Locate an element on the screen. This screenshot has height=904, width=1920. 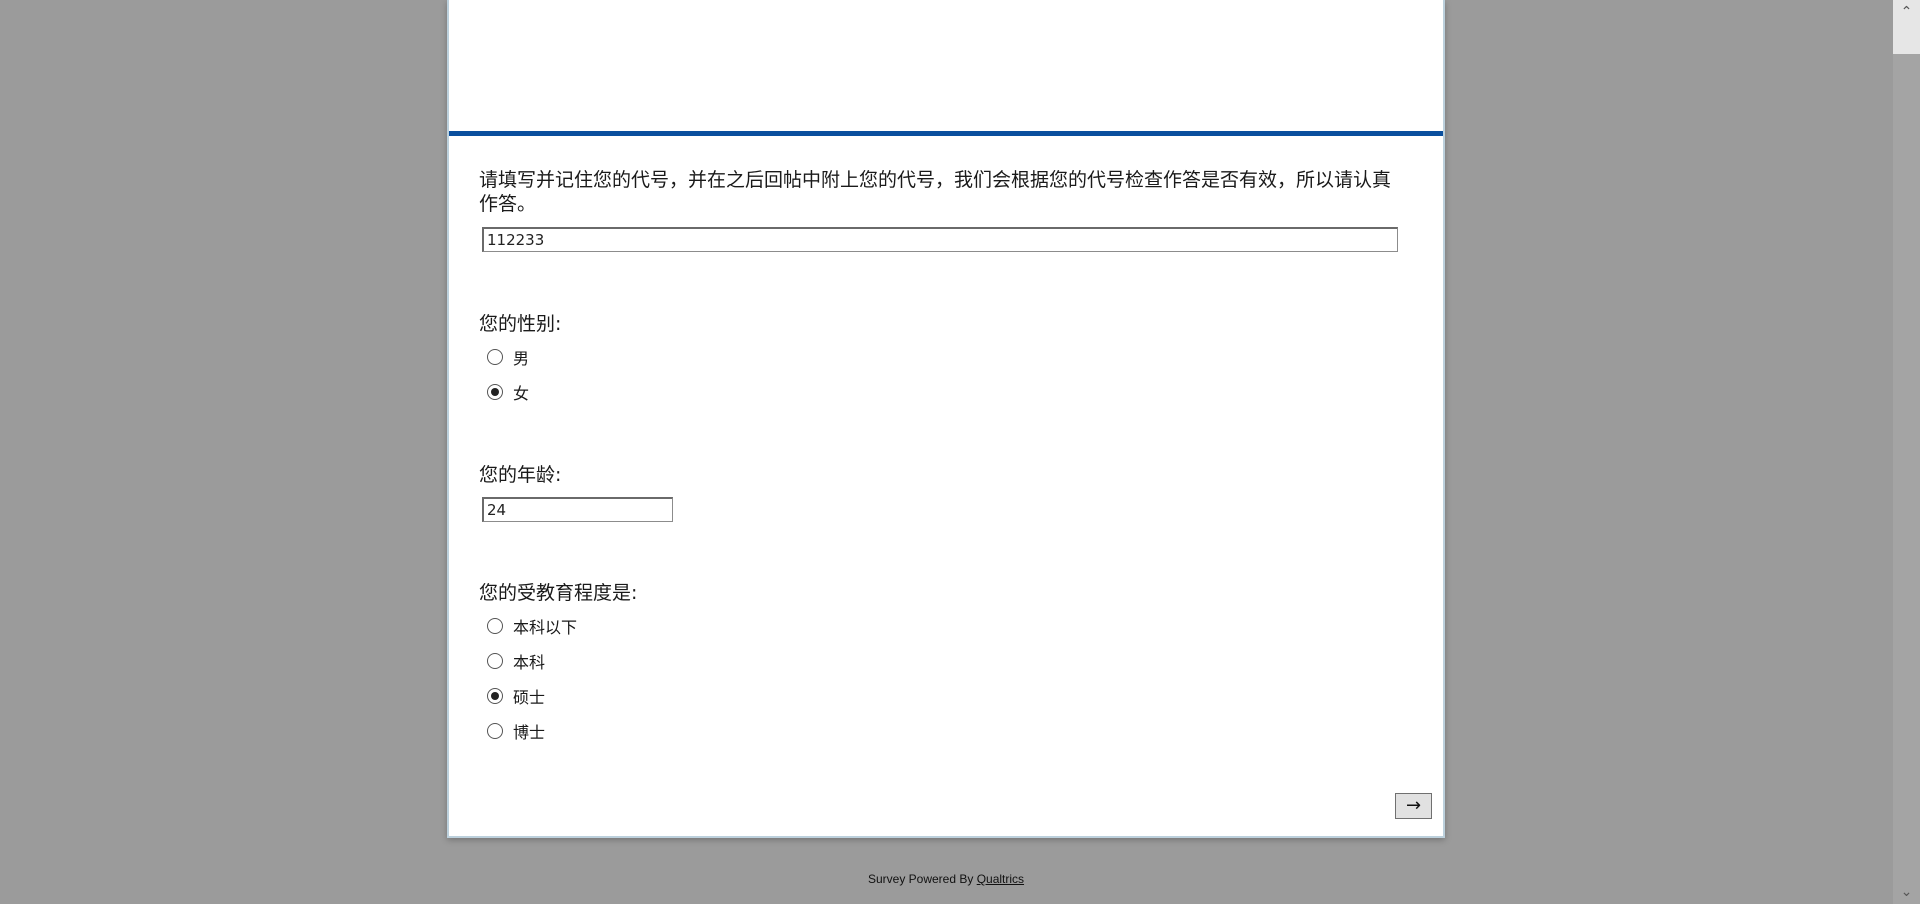
footer: Survey Powered By Qualtrics is located at coordinates (946, 879).